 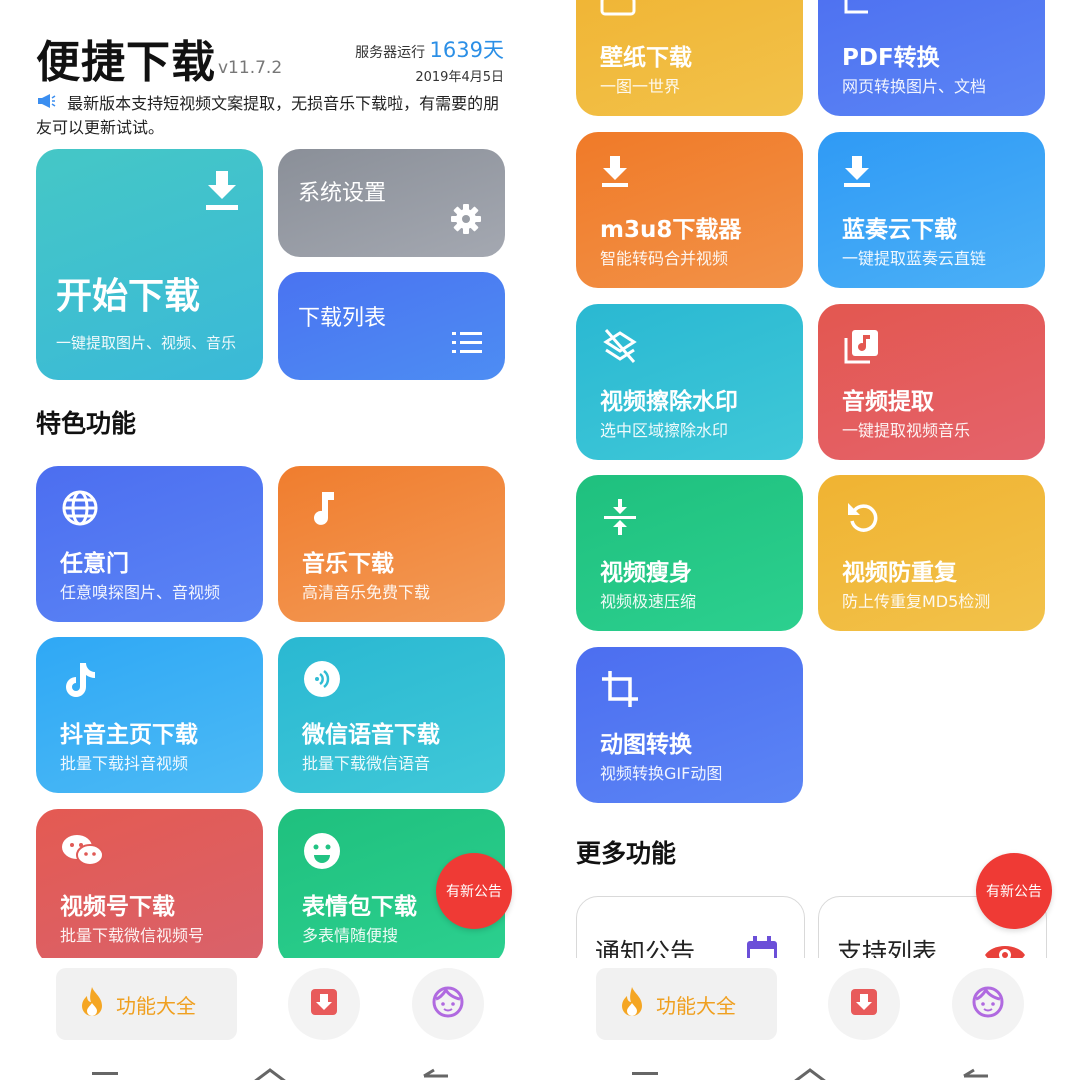 I want to click on server-date: 2019年4月5日, so click(x=459, y=77).